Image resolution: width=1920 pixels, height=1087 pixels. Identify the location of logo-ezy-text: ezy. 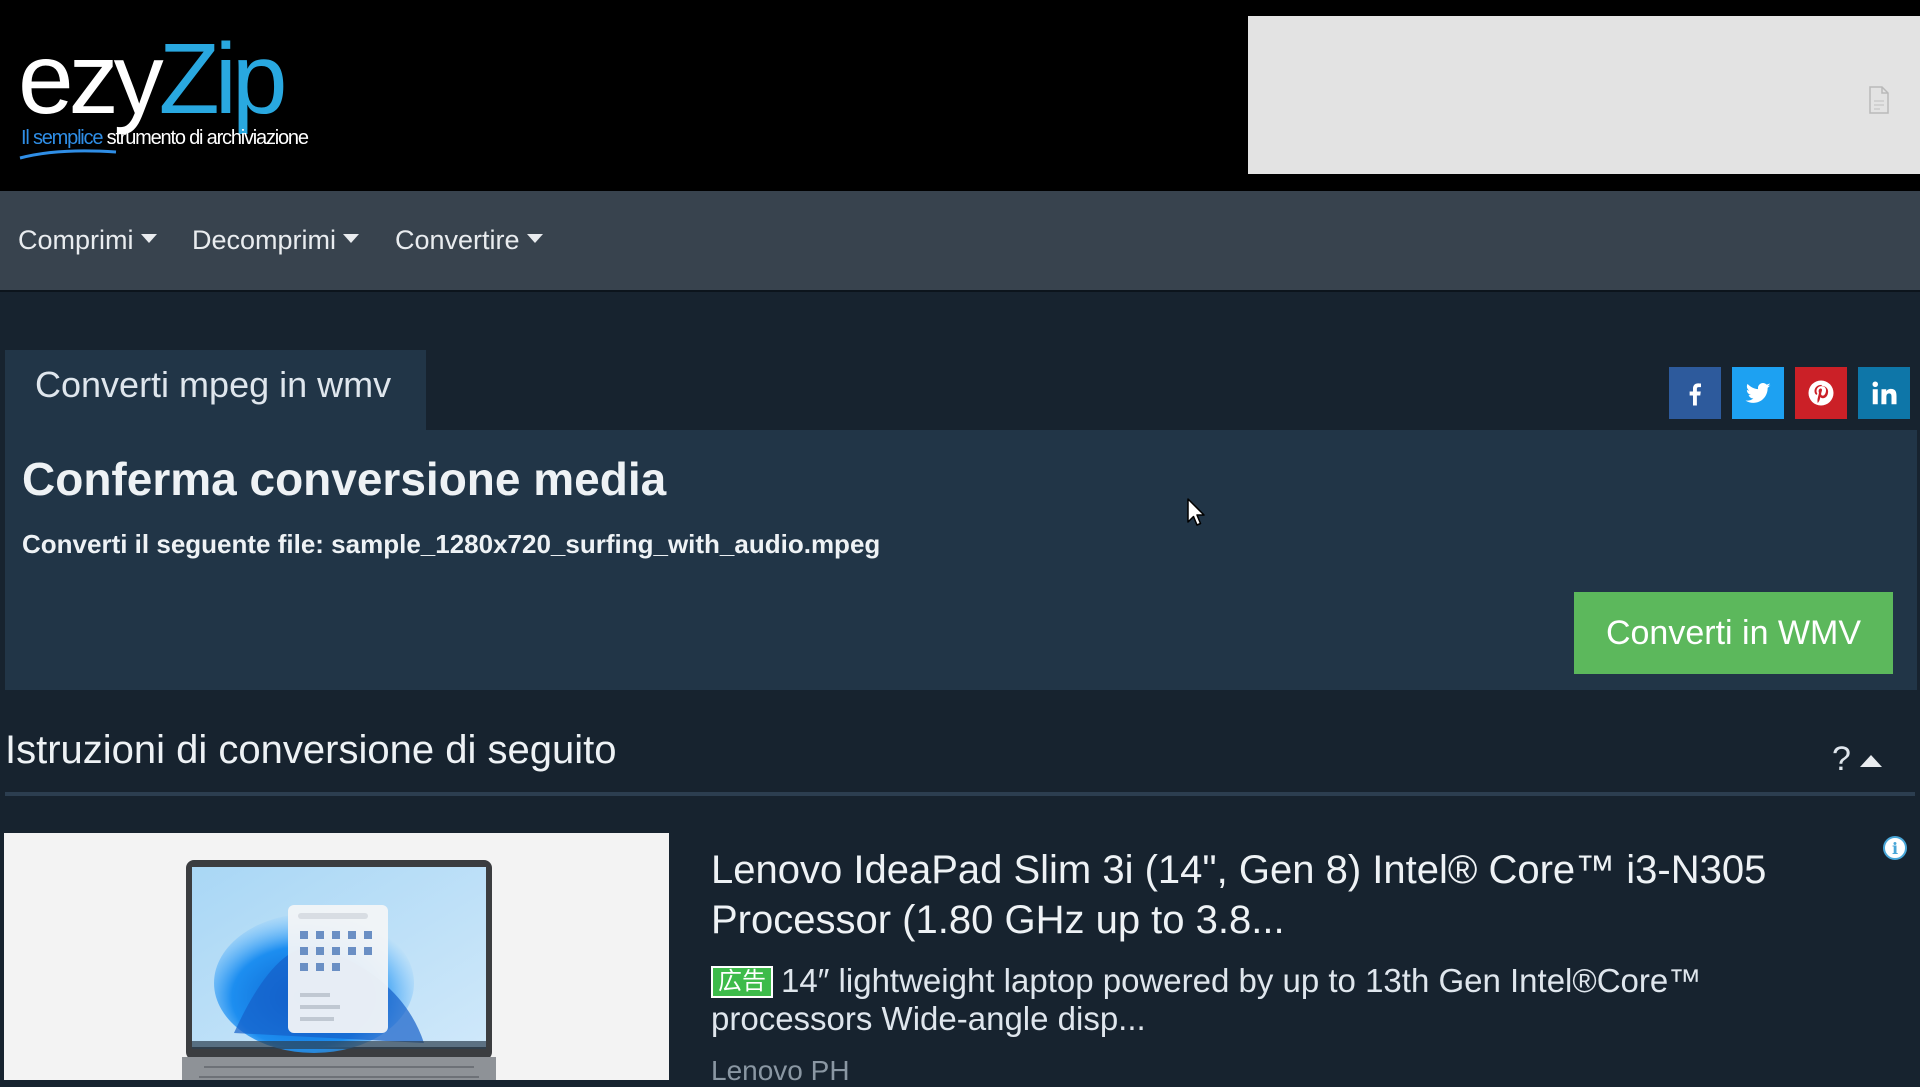
(91, 79).